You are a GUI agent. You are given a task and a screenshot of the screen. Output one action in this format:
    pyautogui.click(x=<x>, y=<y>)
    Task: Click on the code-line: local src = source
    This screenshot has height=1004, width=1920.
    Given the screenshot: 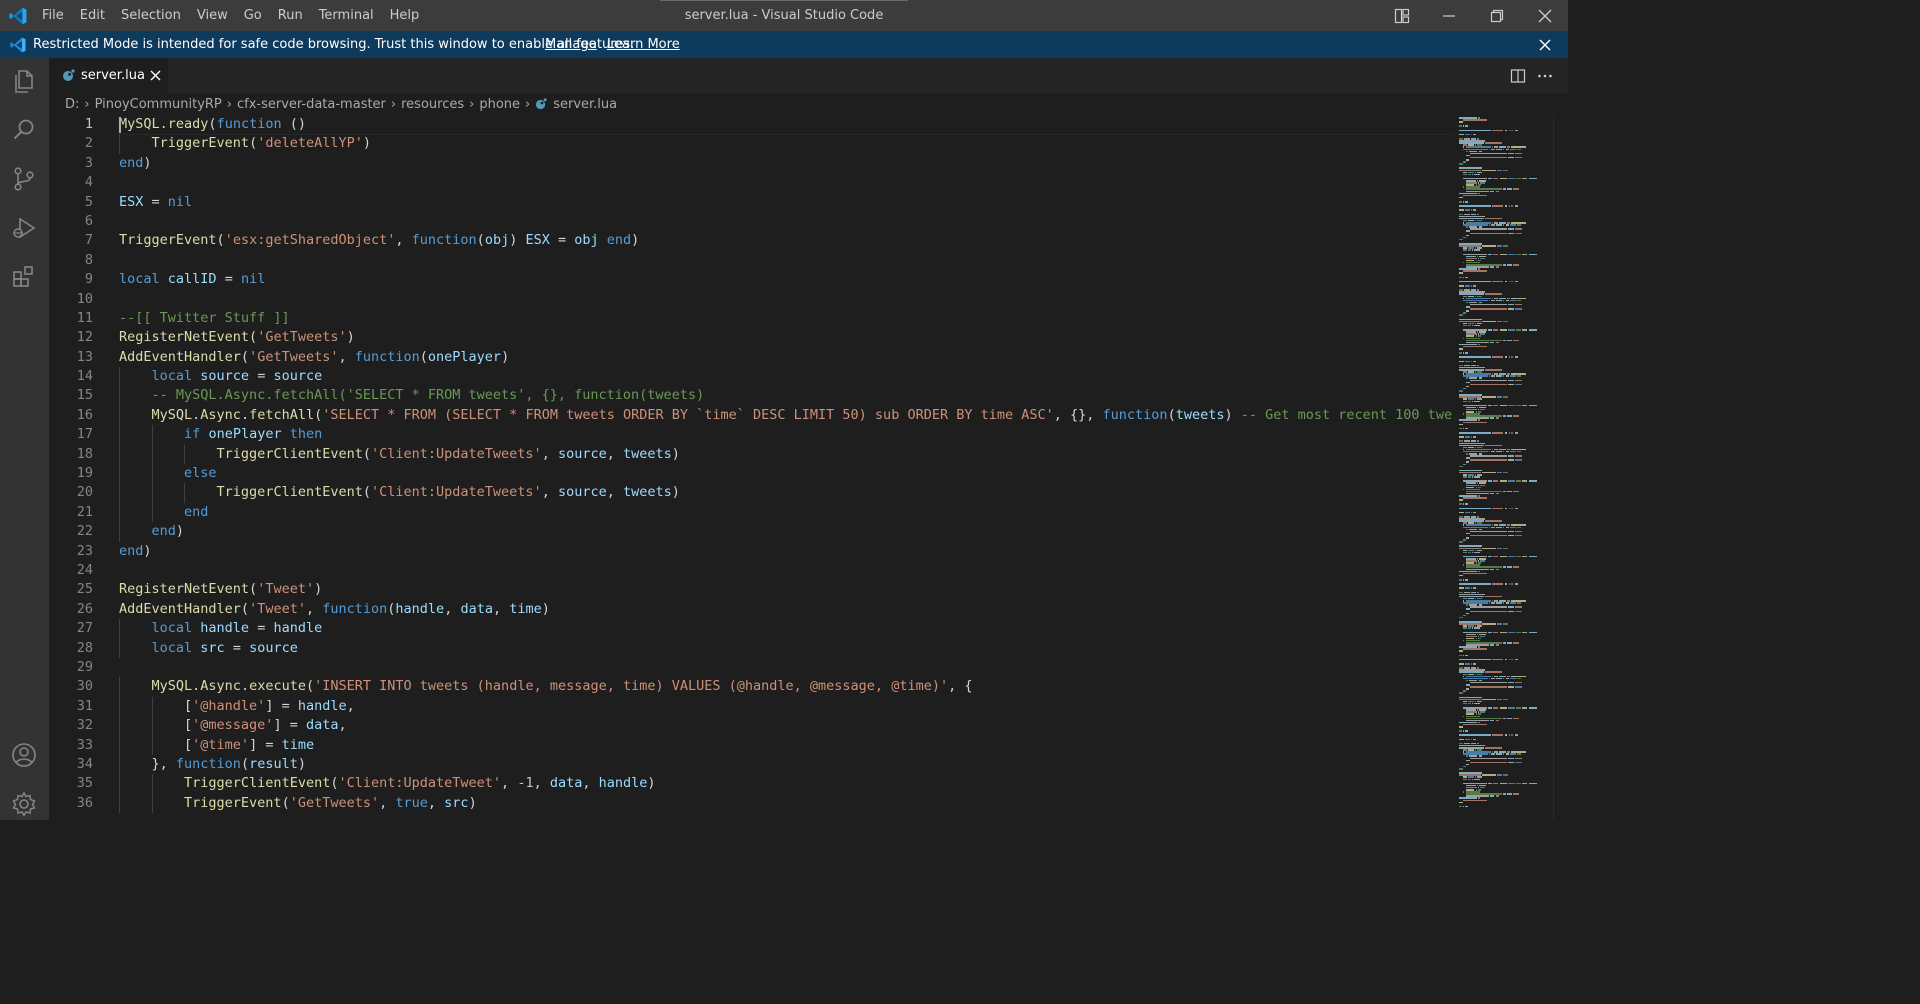 What is the action you would take?
    pyautogui.click(x=786, y=648)
    